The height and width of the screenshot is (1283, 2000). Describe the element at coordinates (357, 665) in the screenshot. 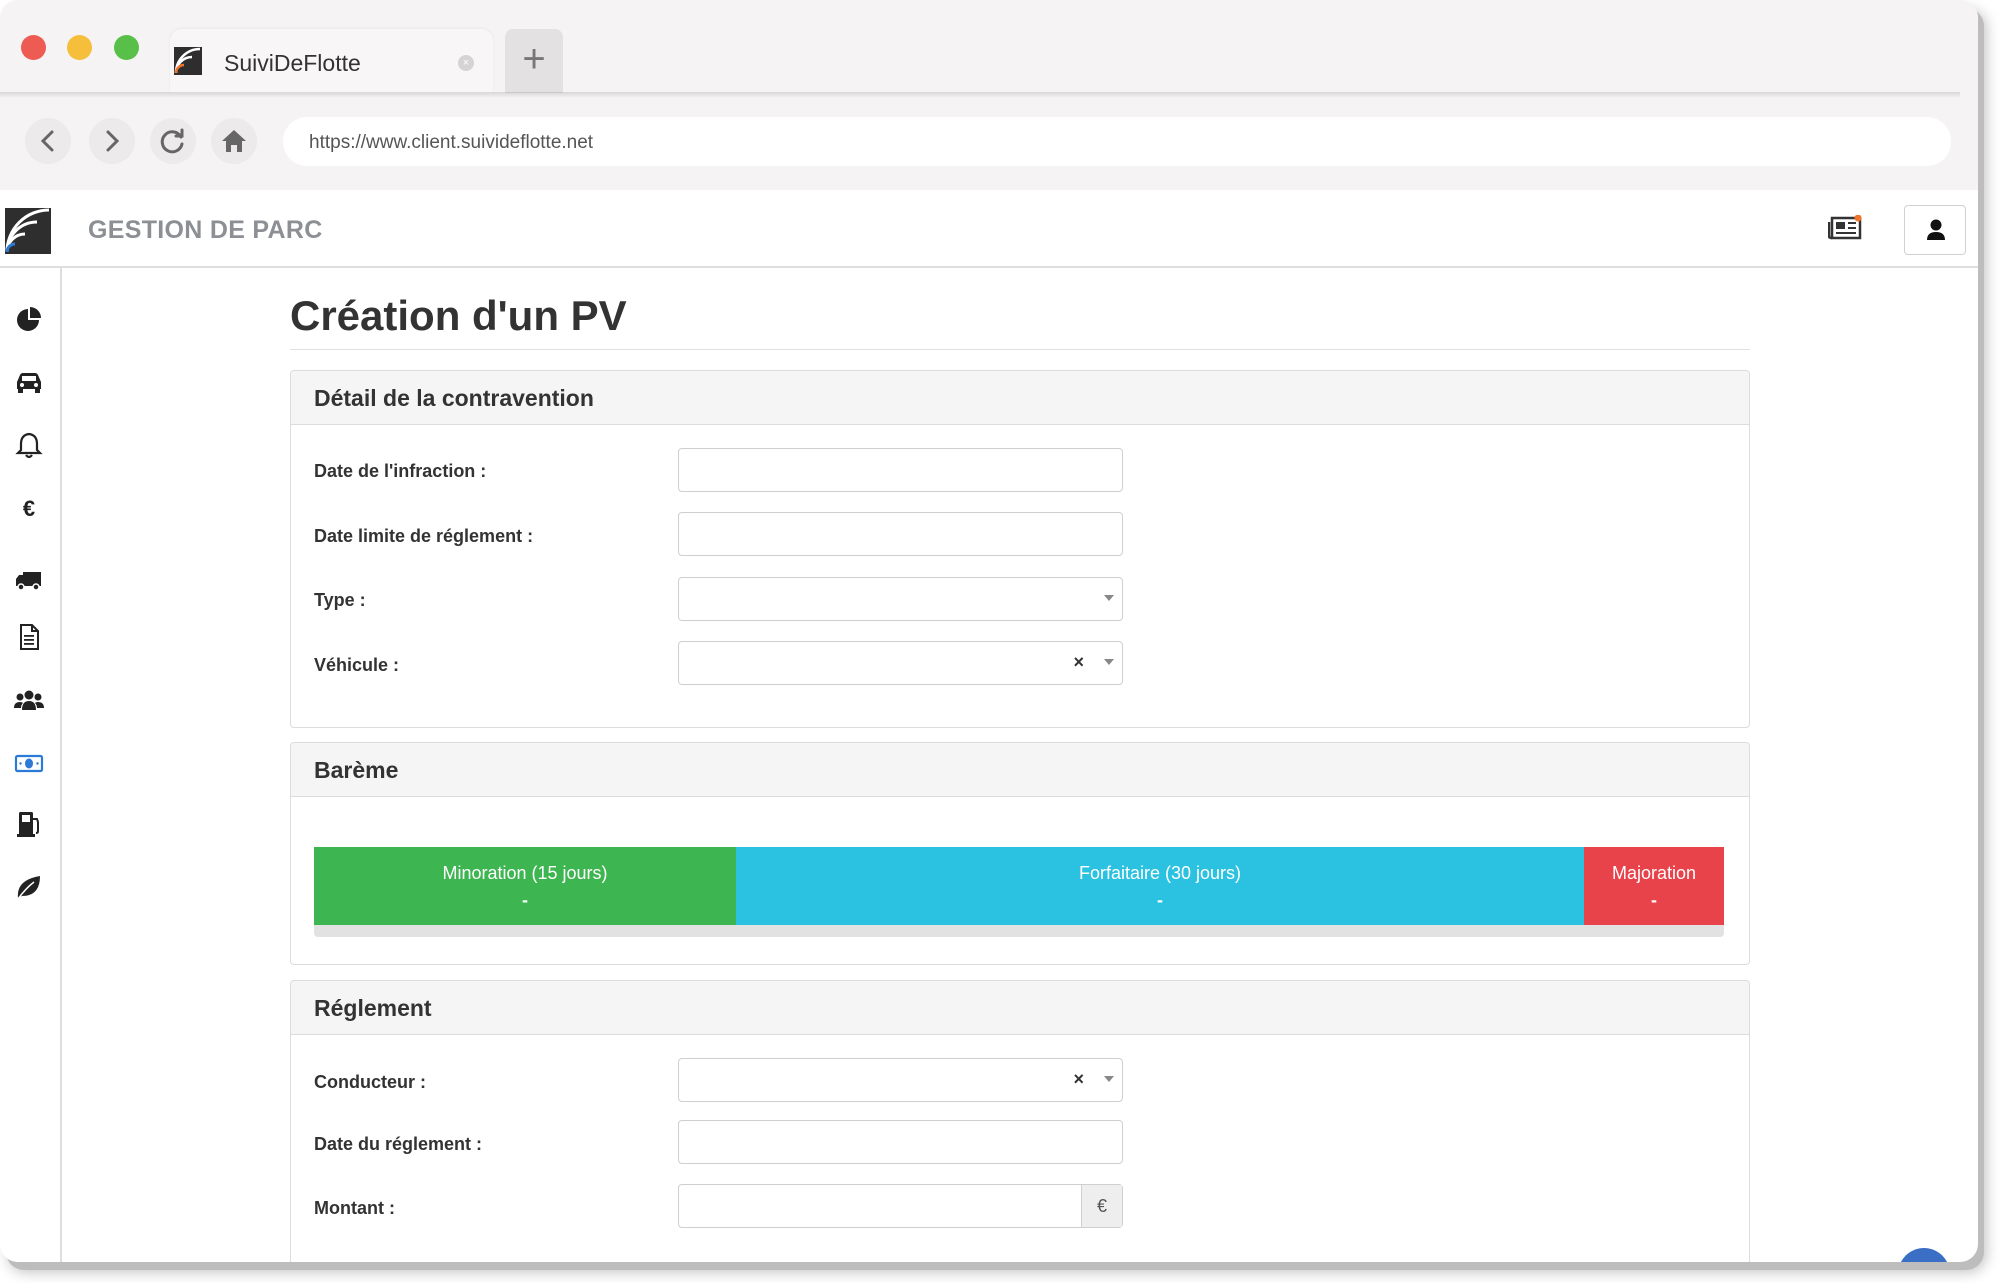

I see `vehicule-label: Véhicule :` at that location.